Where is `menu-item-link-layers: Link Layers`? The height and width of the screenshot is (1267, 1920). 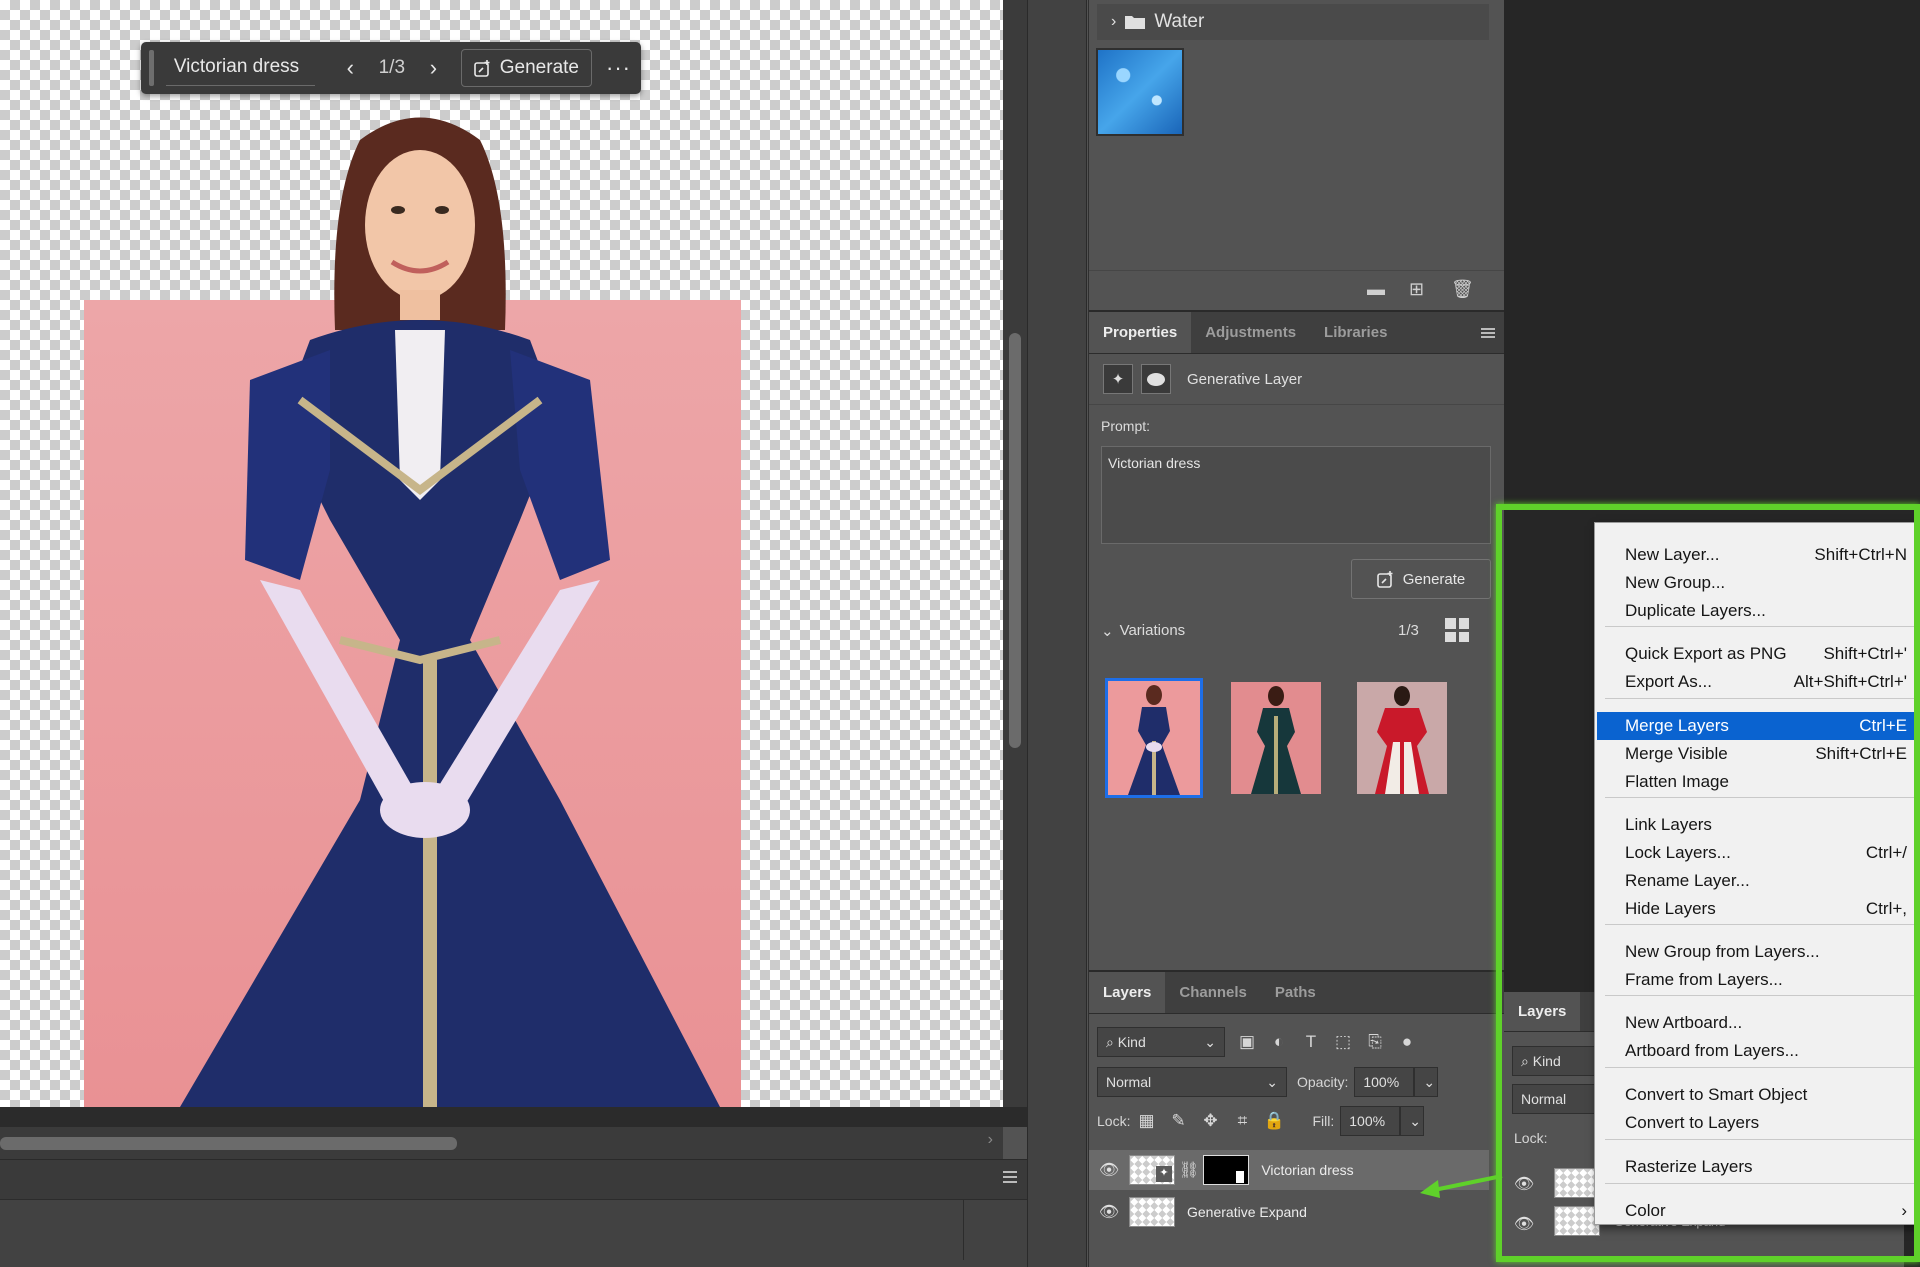
menu-item-link-layers: Link Layers is located at coordinates (1756, 825).